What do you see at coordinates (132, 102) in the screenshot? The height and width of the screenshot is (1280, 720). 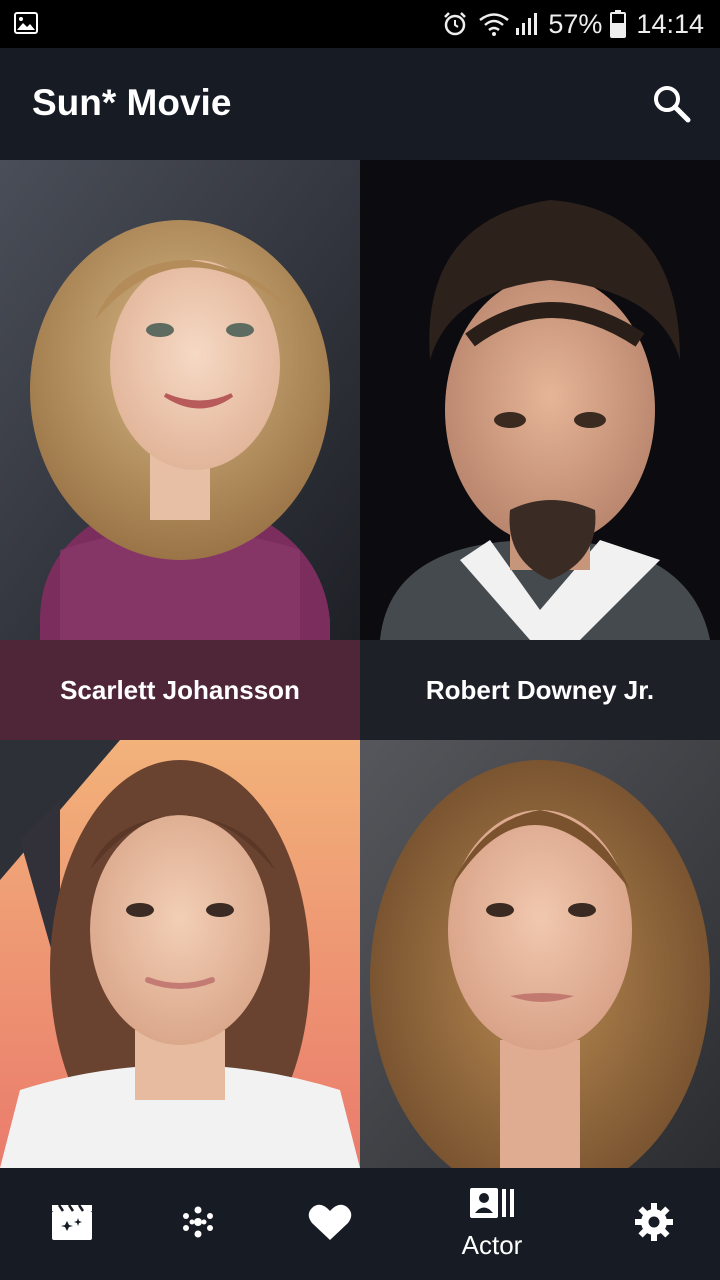 I see `page-title: Sun* Movie` at bounding box center [132, 102].